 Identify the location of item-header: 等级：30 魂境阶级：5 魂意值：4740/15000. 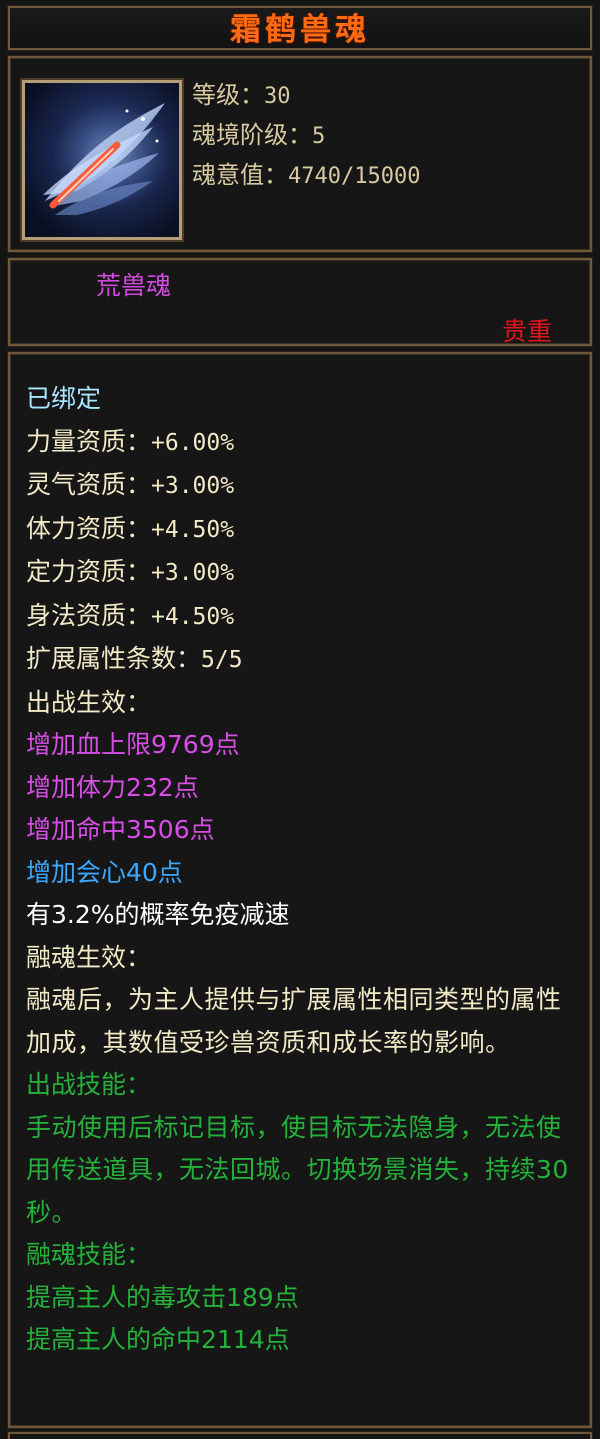
(300, 154).